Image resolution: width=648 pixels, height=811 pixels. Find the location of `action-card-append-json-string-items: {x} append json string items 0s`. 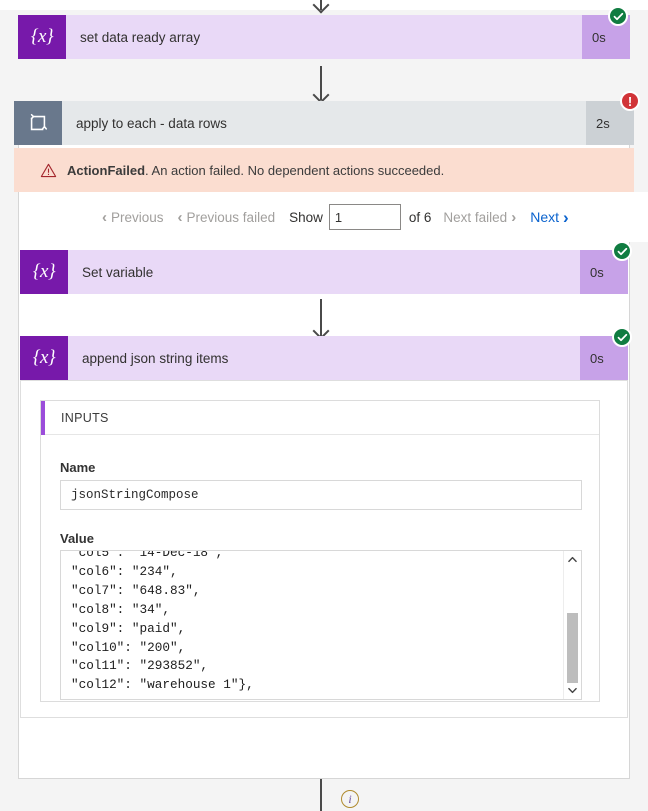

action-card-append-json-string-items: {x} append json string items 0s is located at coordinates (324, 358).